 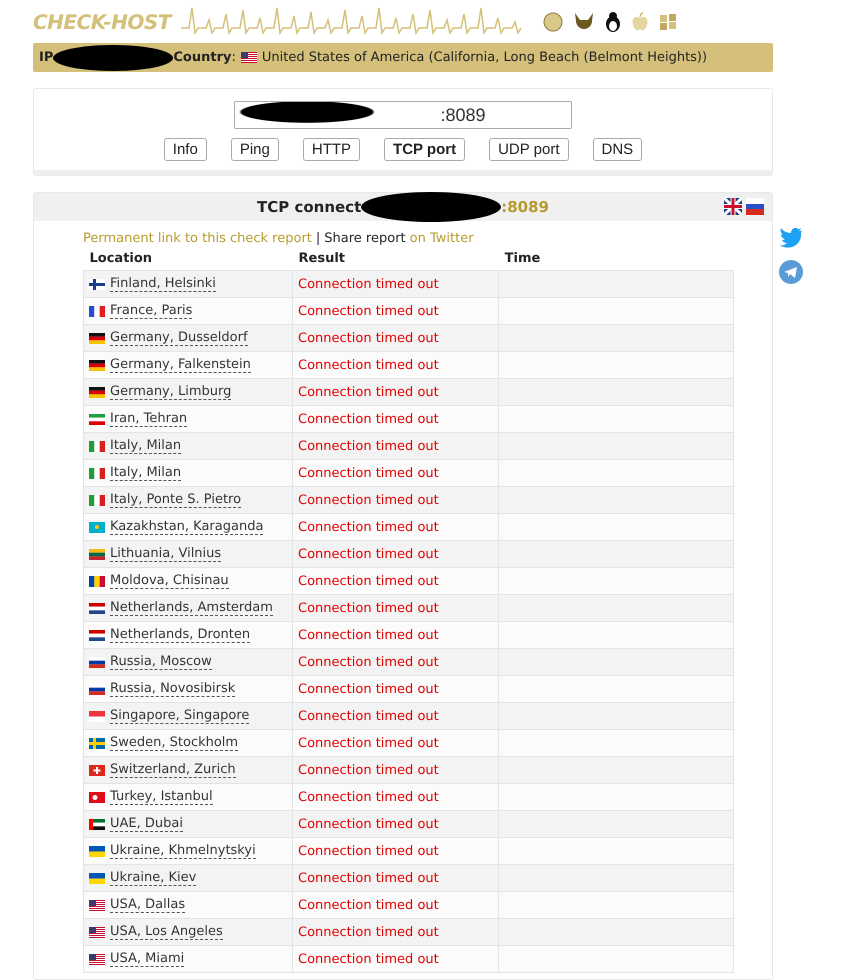 What do you see at coordinates (146, 824) in the screenshot?
I see `location-link: UAE, Dubai` at bounding box center [146, 824].